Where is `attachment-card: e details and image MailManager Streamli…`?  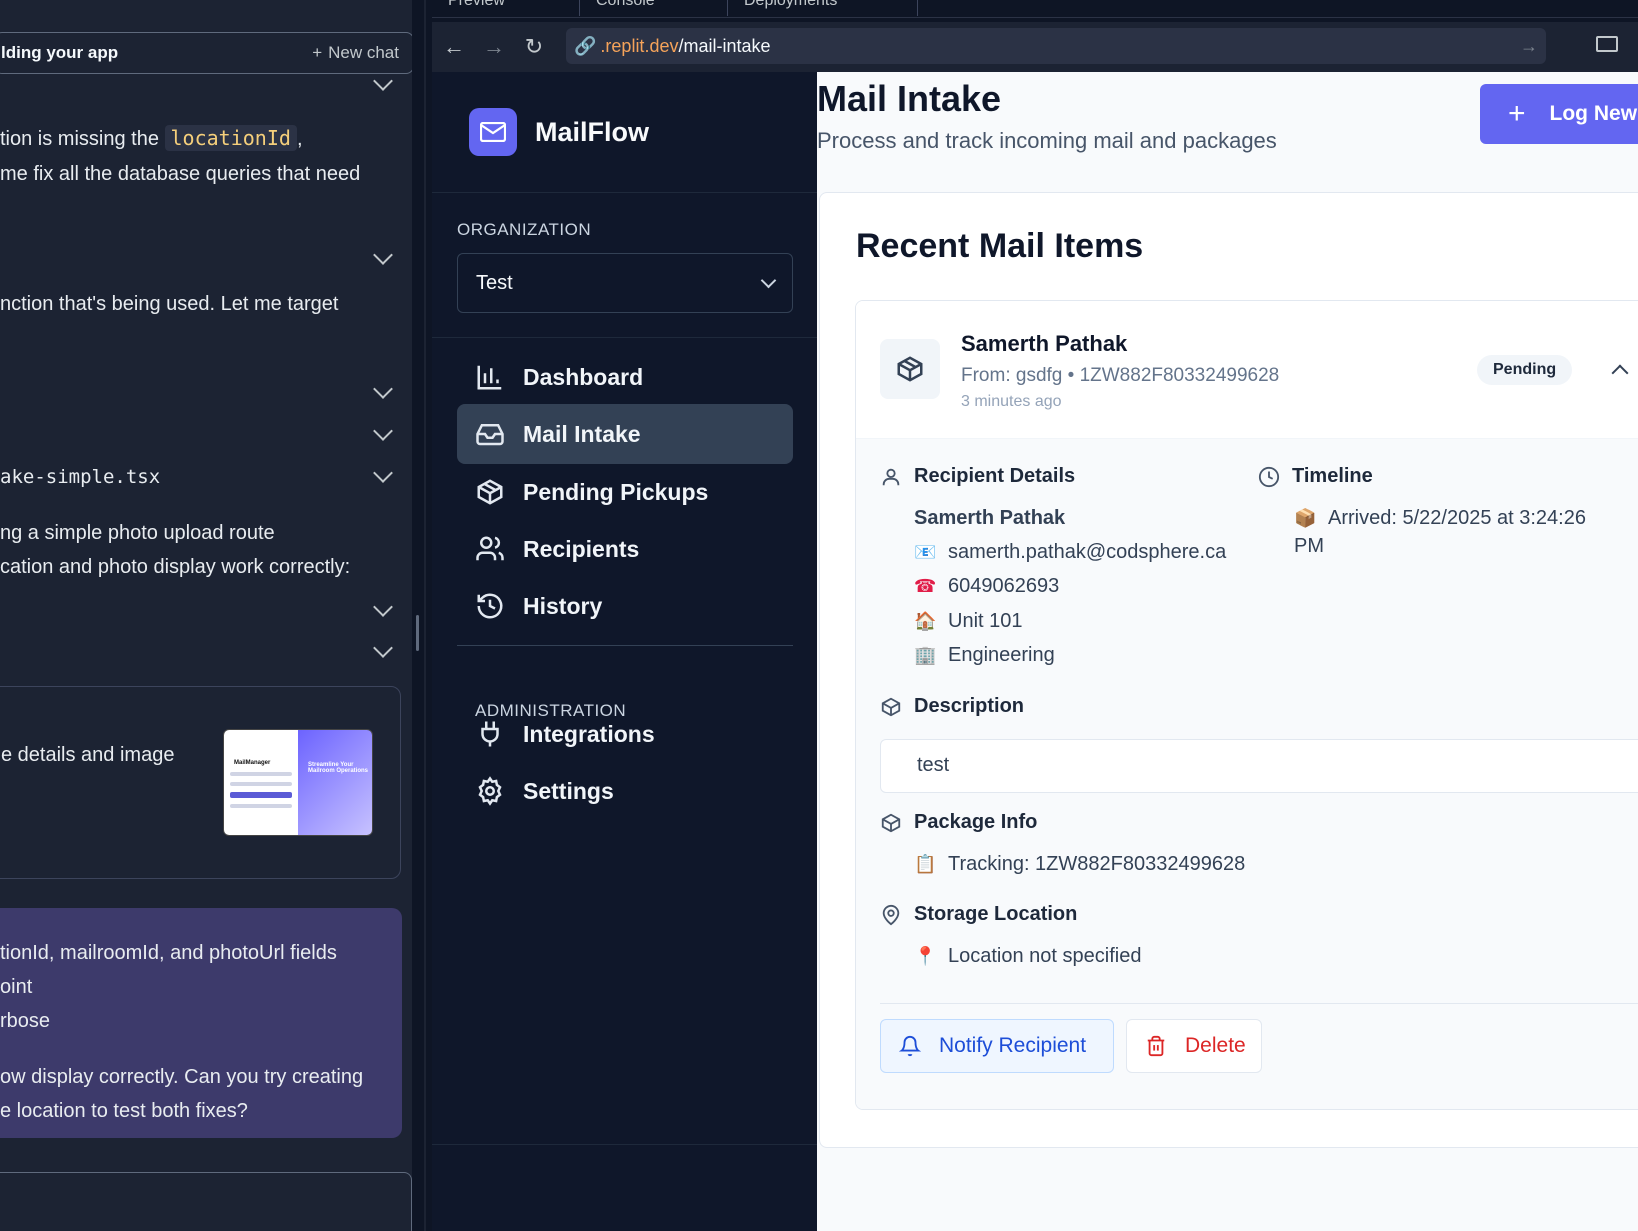 attachment-card: e details and image MailManager Streamli… is located at coordinates (200, 782).